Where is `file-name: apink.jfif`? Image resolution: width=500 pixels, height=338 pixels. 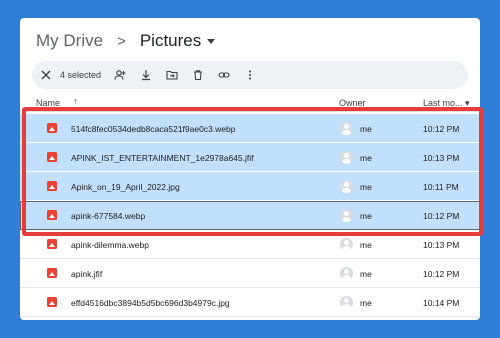
file-name: apink.jfif is located at coordinates (87, 274).